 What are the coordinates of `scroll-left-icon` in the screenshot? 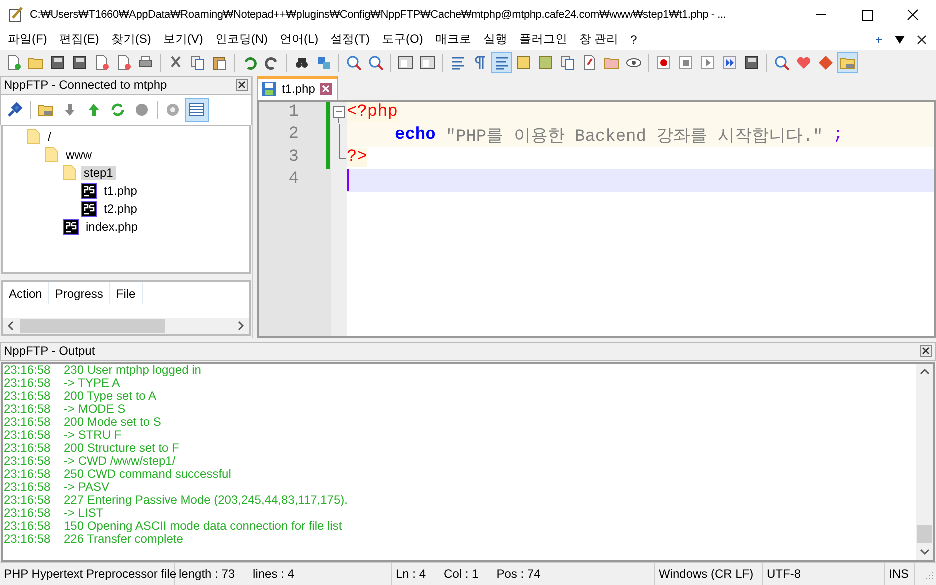 It's located at (11, 325).